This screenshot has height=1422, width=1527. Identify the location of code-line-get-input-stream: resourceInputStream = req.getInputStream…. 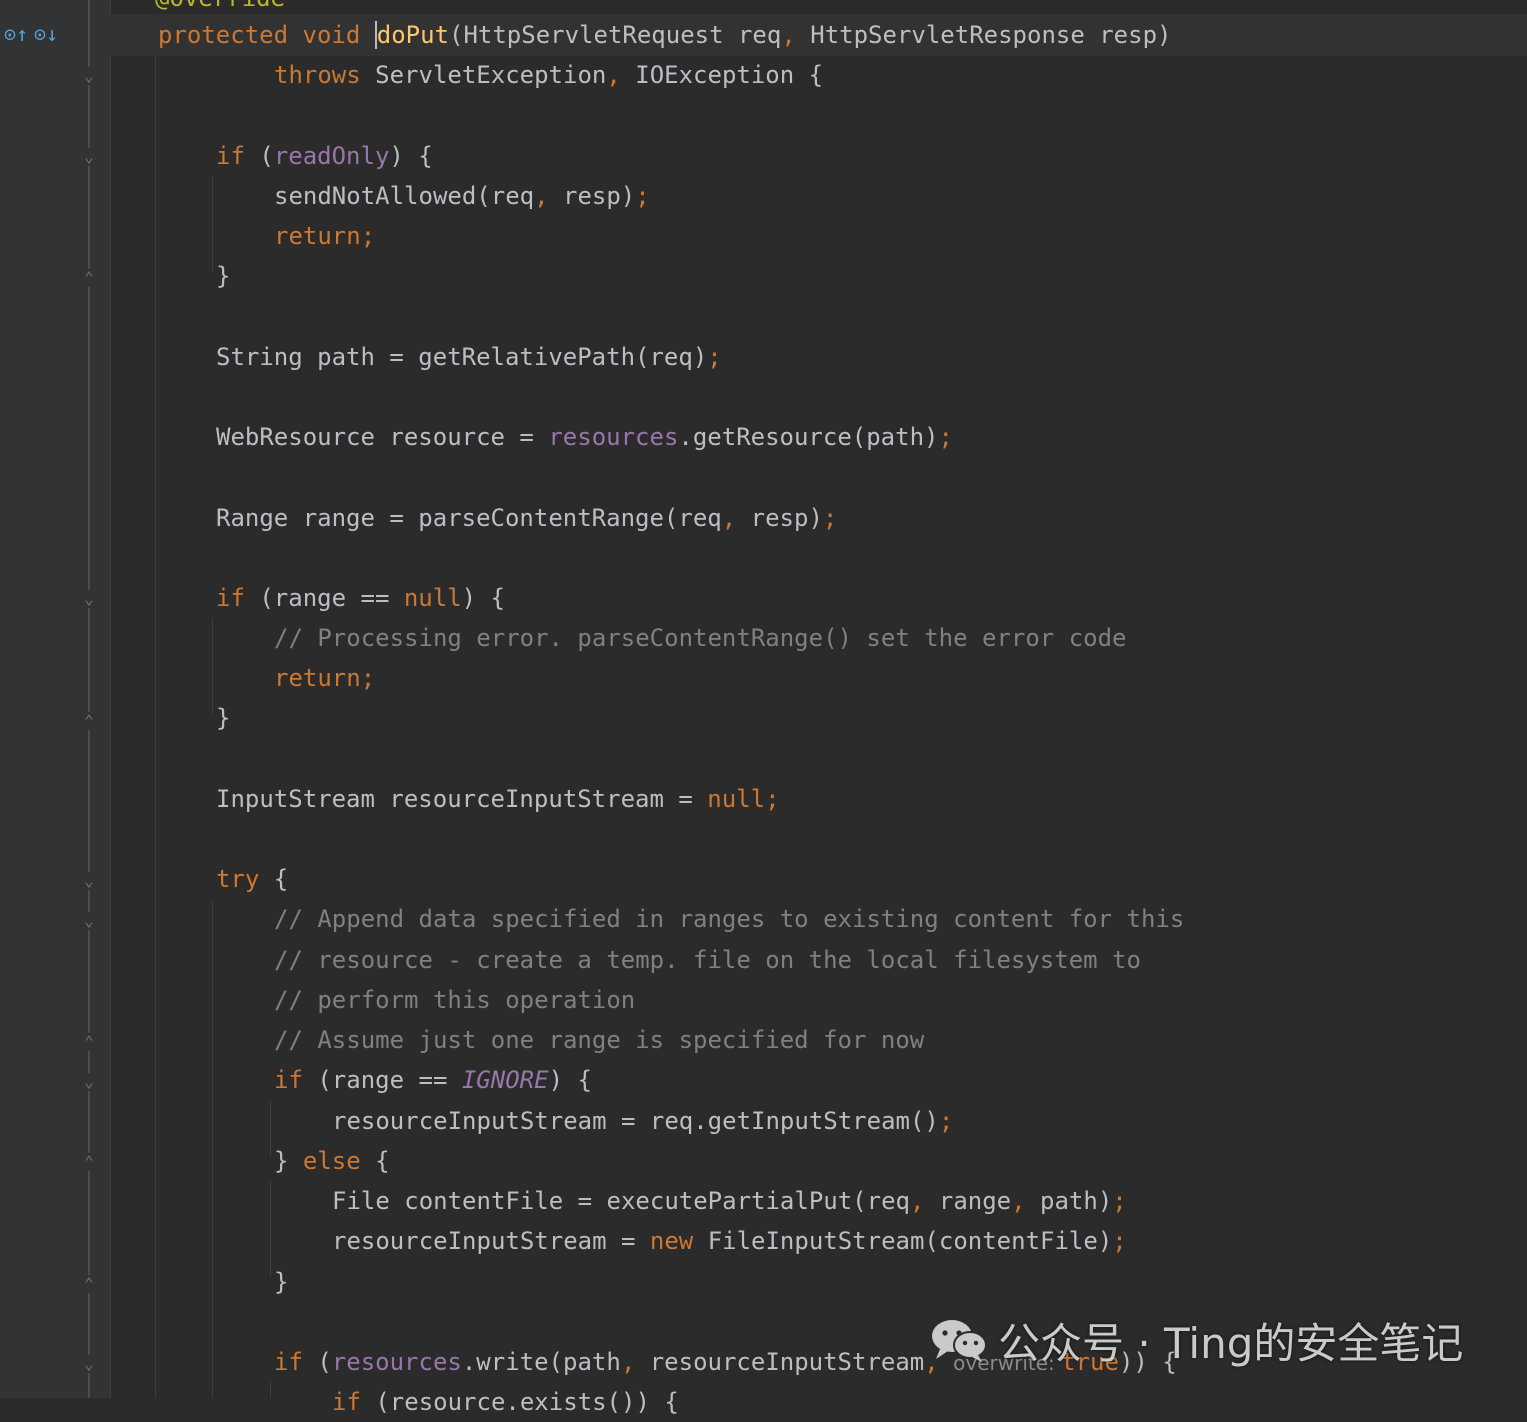
(642, 1121).